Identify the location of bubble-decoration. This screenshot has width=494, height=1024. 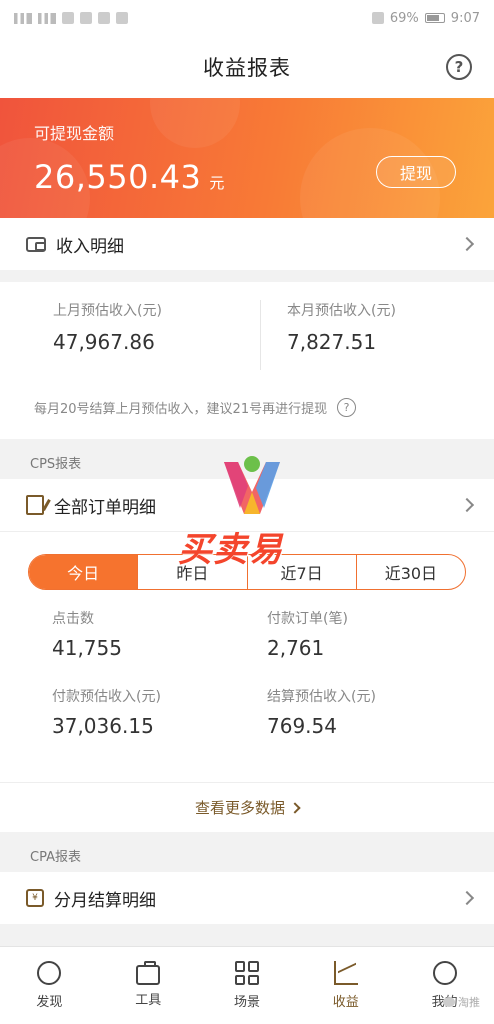
(45, 178).